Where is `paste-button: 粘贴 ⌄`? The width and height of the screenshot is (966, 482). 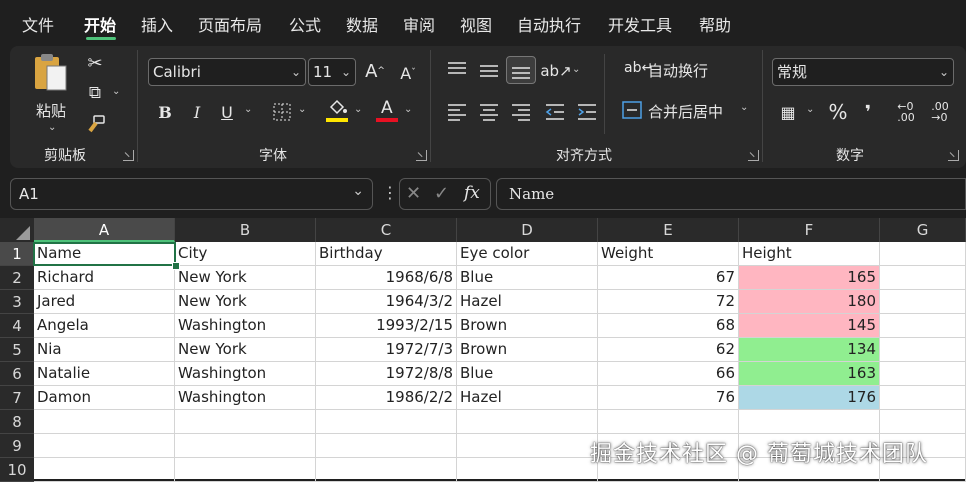
paste-button: 粘贴 ⌄ is located at coordinates (52, 92).